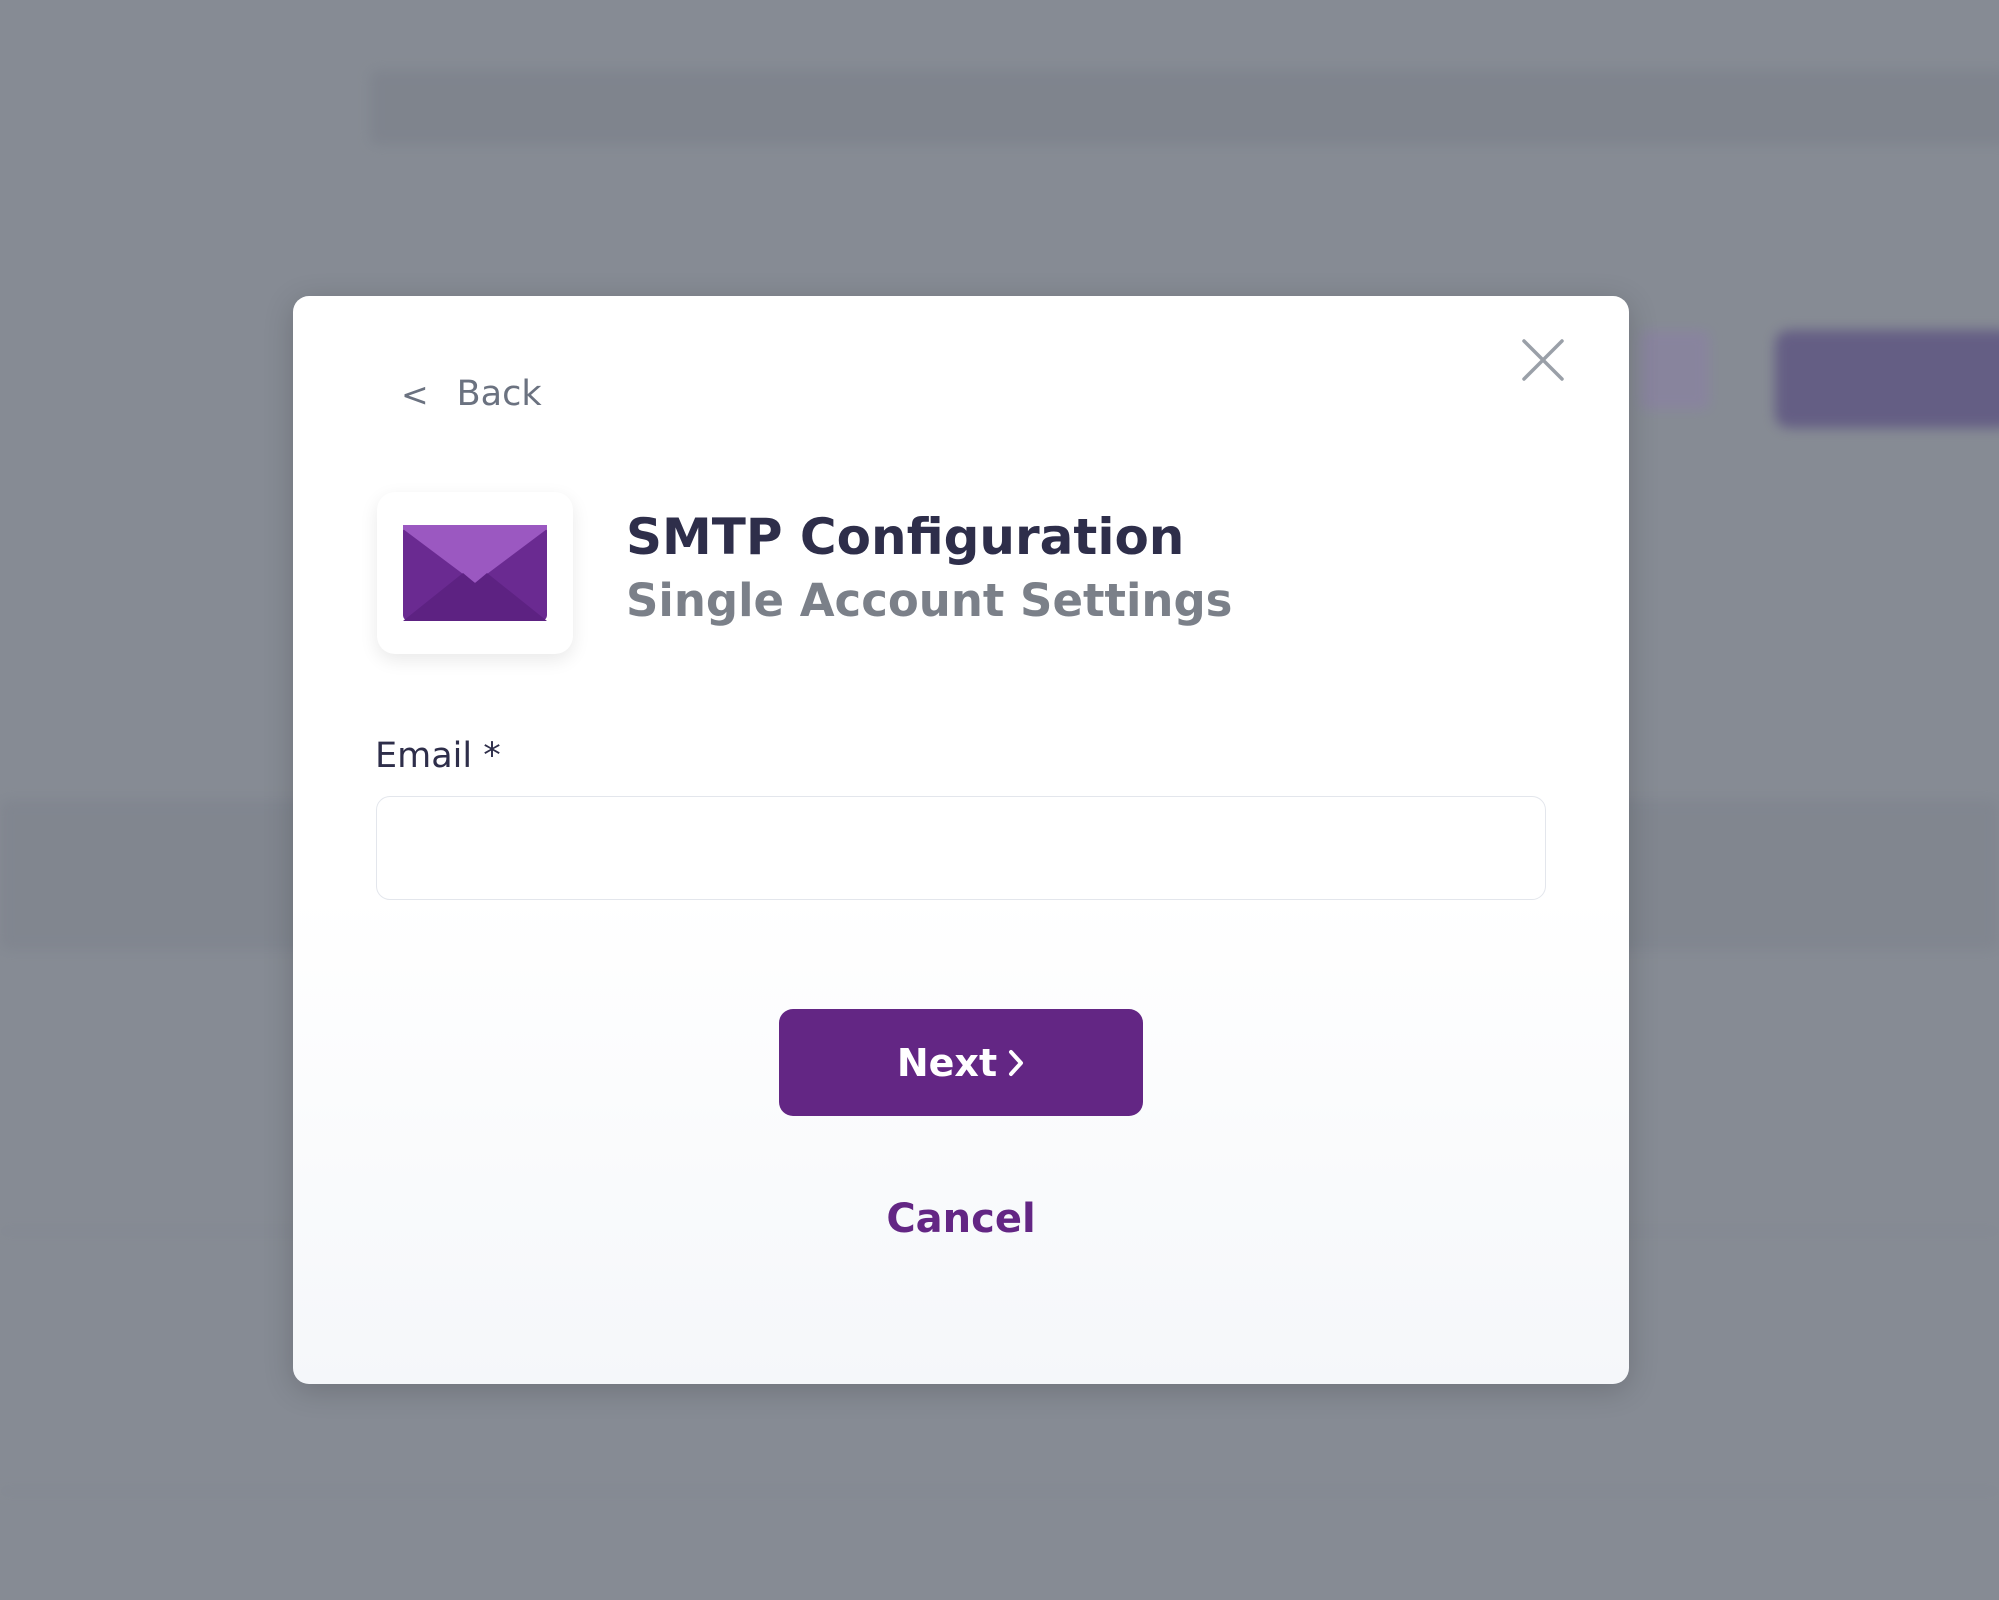 The width and height of the screenshot is (1999, 1600). I want to click on email-label: Email *, so click(438, 756).